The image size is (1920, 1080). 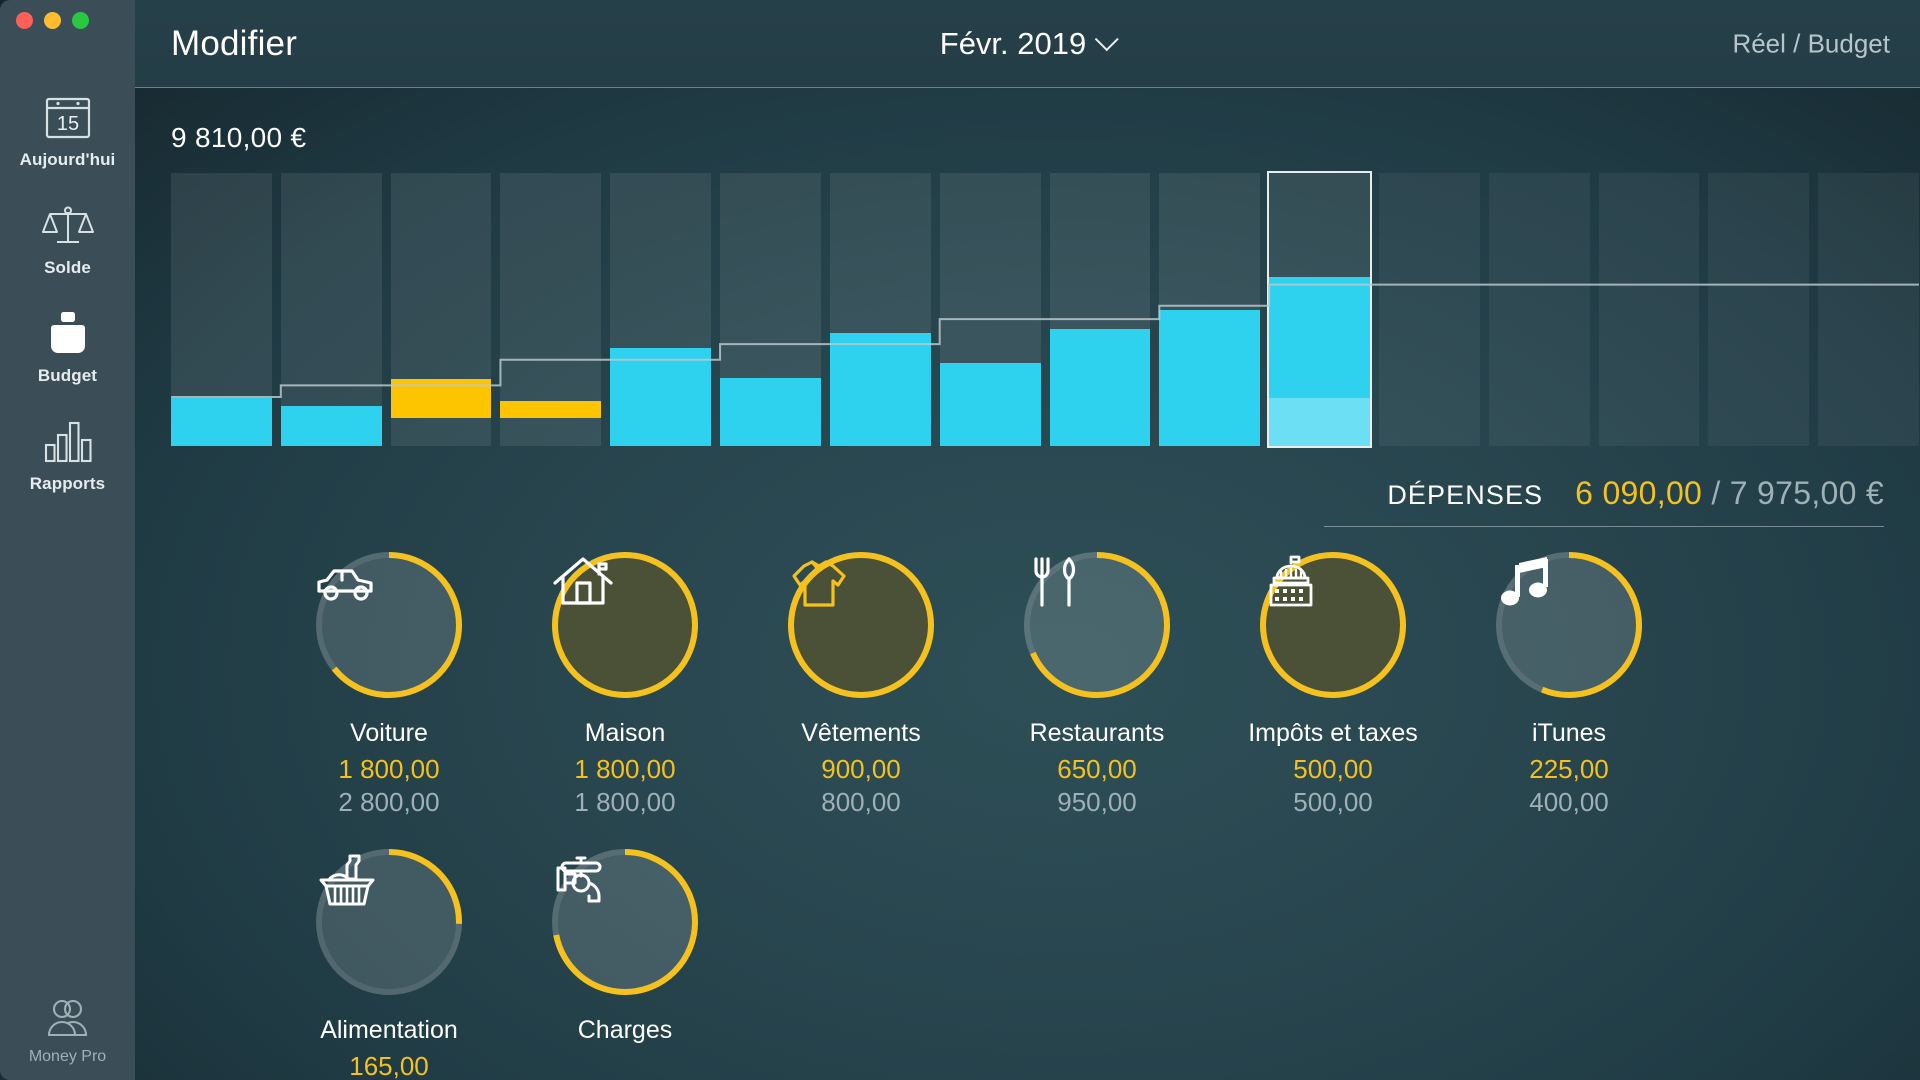 I want to click on car-icon, so click(x=389, y=625).